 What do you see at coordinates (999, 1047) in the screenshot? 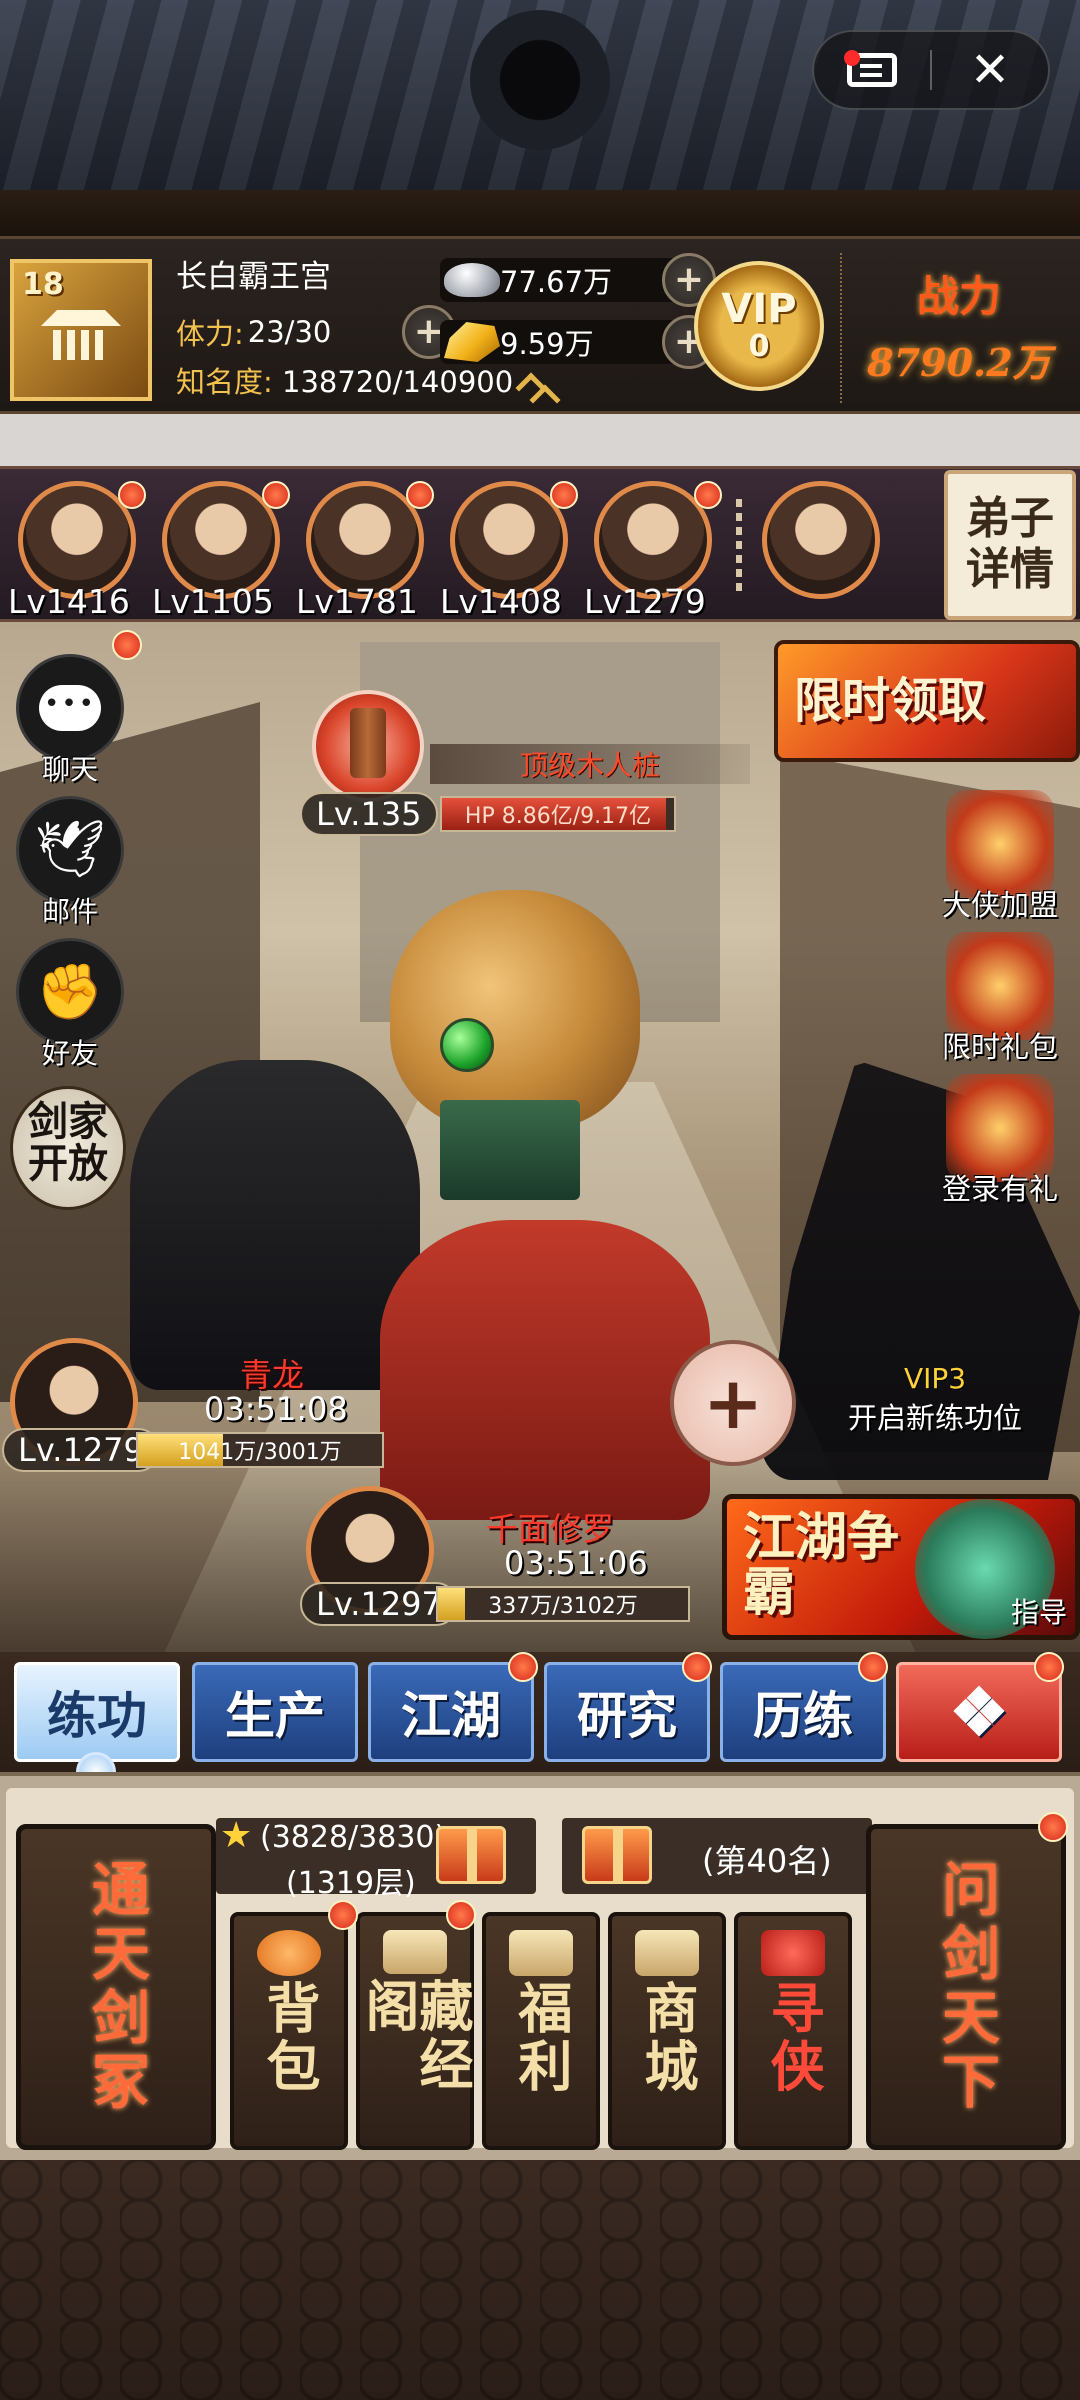
I see `limited-gift-label: 限时礼包` at bounding box center [999, 1047].